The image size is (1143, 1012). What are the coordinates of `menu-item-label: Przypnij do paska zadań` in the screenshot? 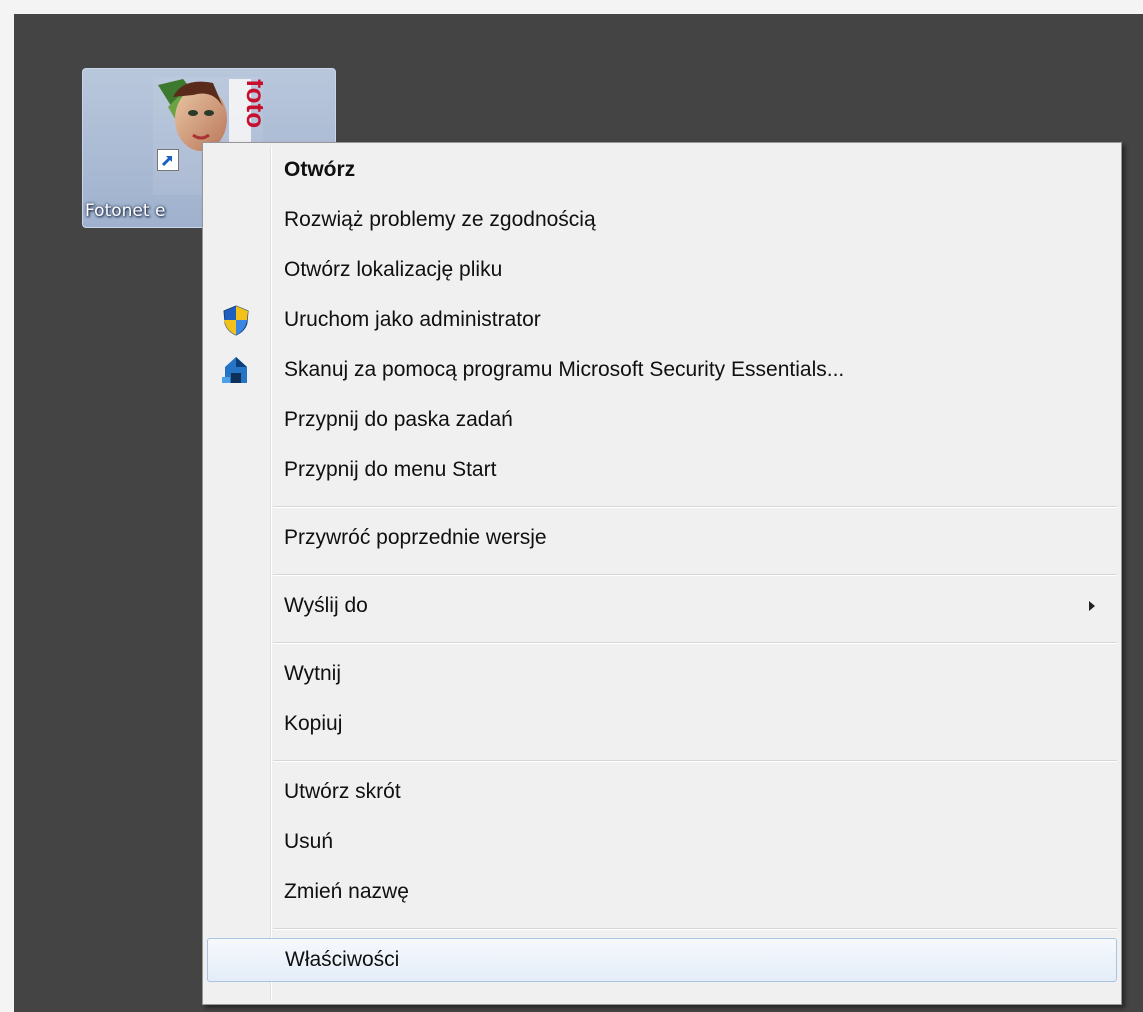 It's located at (398, 419).